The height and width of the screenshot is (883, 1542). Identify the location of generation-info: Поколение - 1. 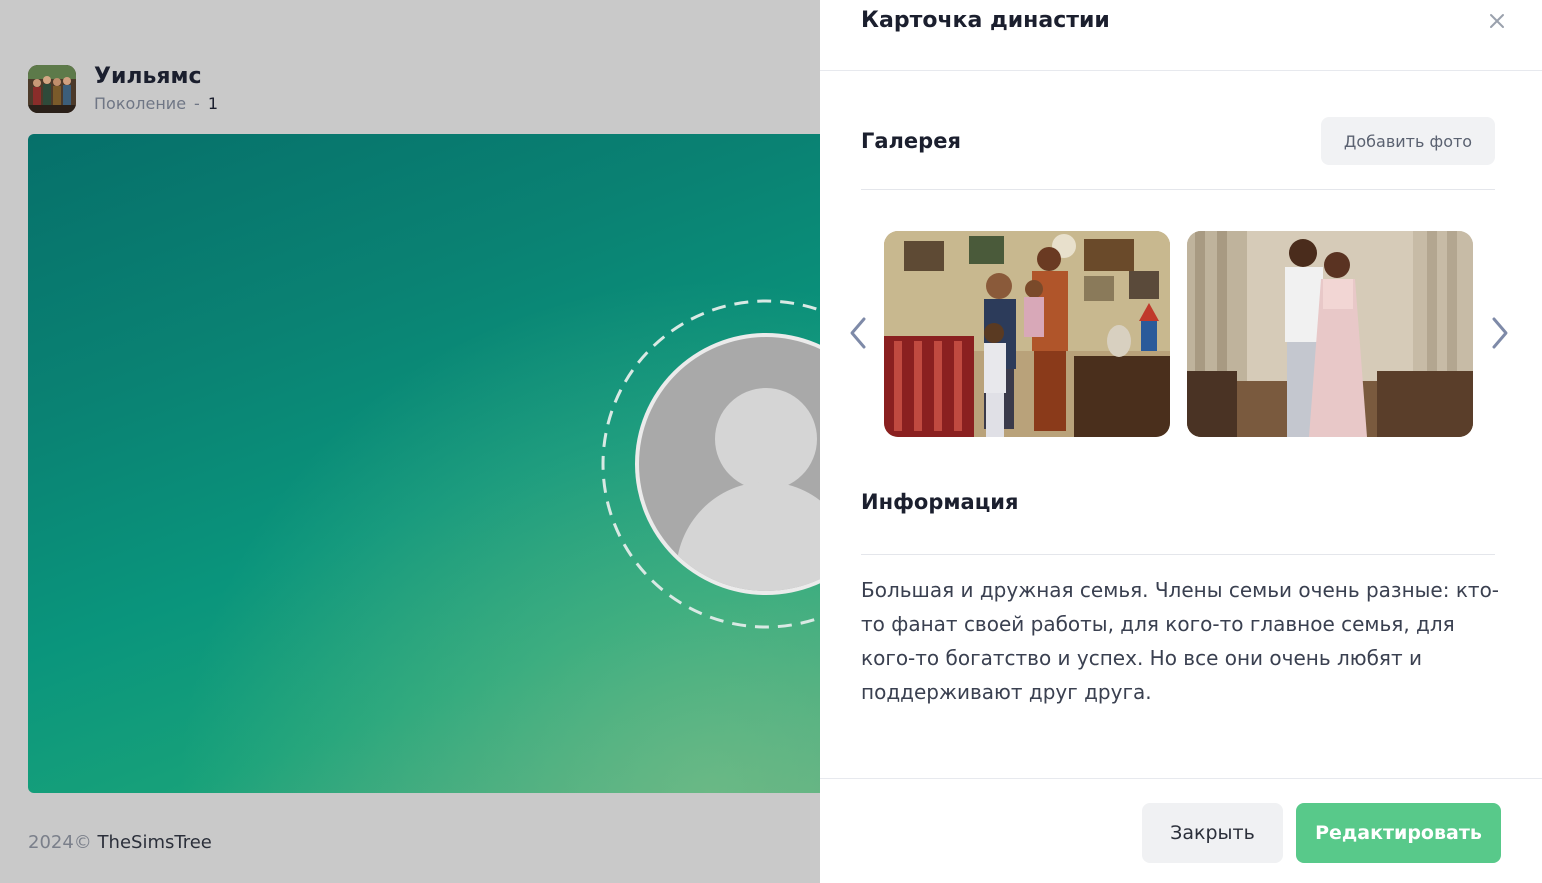
(156, 103).